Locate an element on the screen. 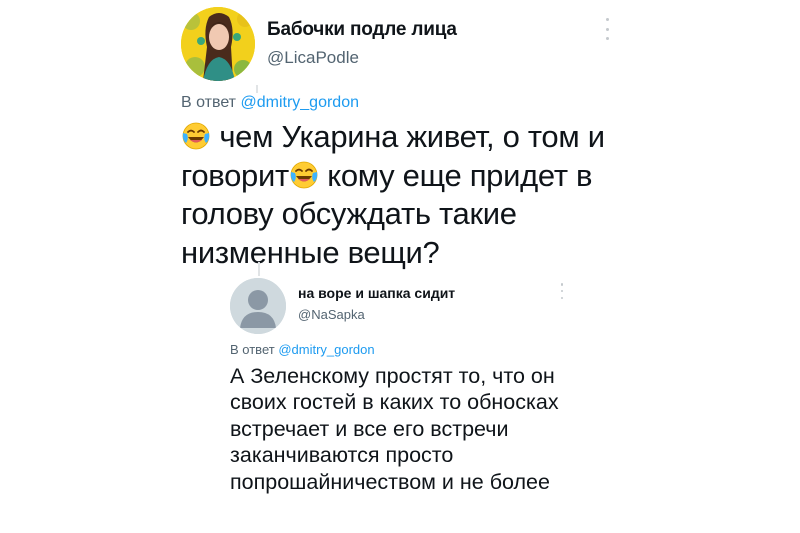  avatar-lica-podle is located at coordinates (218, 44).